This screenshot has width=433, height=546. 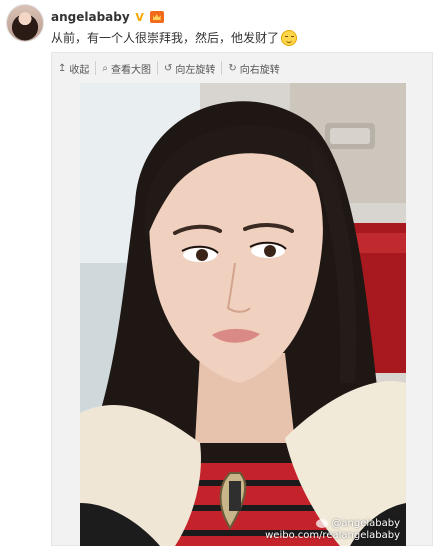 What do you see at coordinates (105, 68) in the screenshot?
I see `magnifier-icon: ⌕` at bounding box center [105, 68].